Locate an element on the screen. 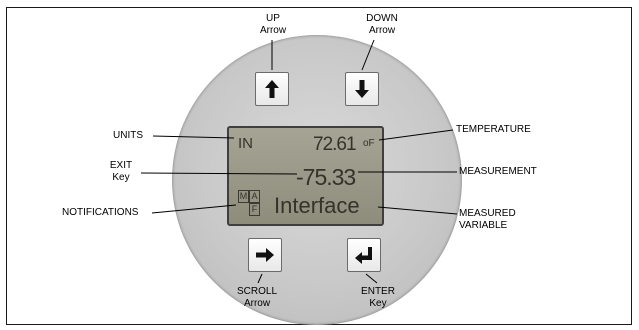 The image size is (639, 330). leader-down is located at coordinates (368, 55).